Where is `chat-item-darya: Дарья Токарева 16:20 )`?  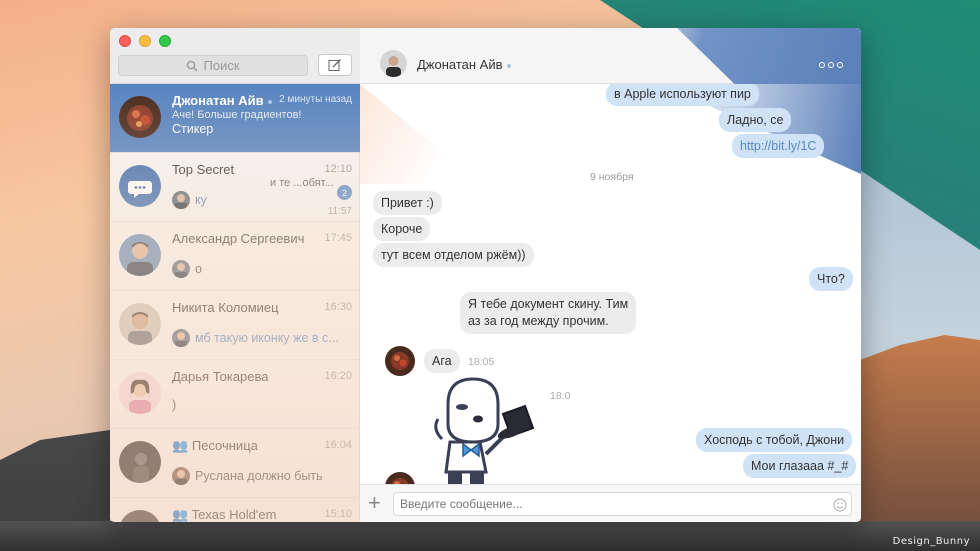
chat-item-darya: Дарья Токарева 16:20 ) is located at coordinates (235, 394).